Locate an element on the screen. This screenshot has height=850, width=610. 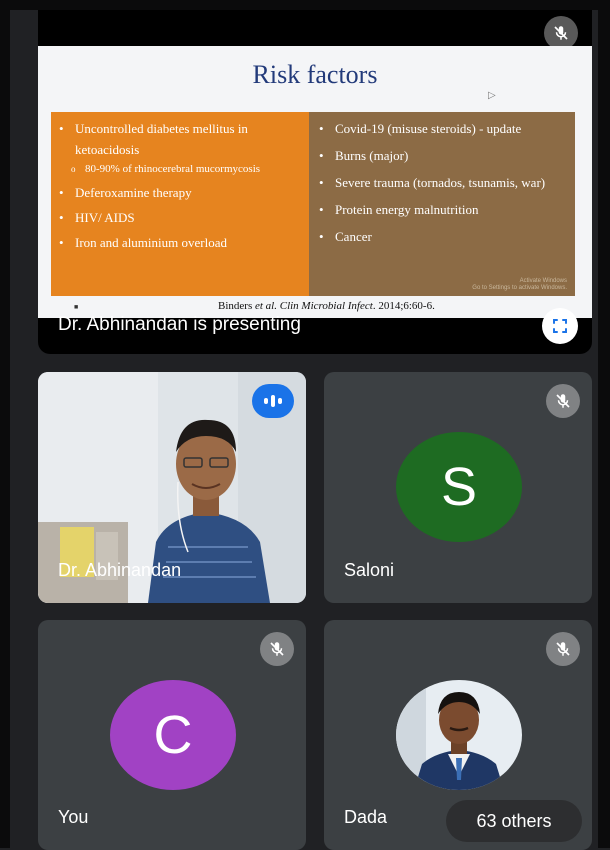
citation-suffix: . 2014;6:60-6. is located at coordinates (403, 306).